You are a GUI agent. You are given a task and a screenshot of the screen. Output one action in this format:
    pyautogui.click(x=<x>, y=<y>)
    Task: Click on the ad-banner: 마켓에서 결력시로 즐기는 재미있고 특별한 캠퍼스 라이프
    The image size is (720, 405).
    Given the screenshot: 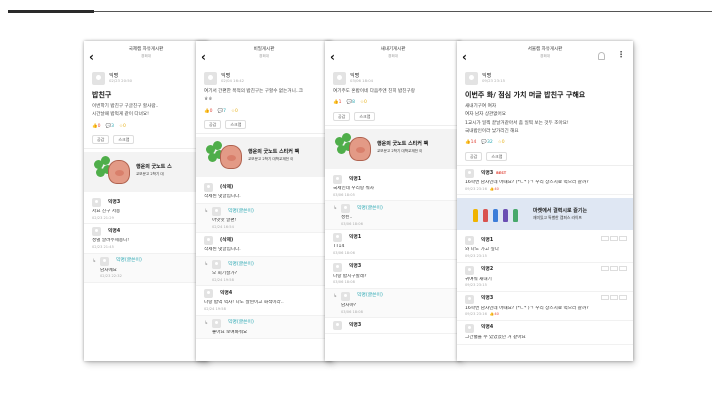 What is the action you would take?
    pyautogui.click(x=545, y=214)
    